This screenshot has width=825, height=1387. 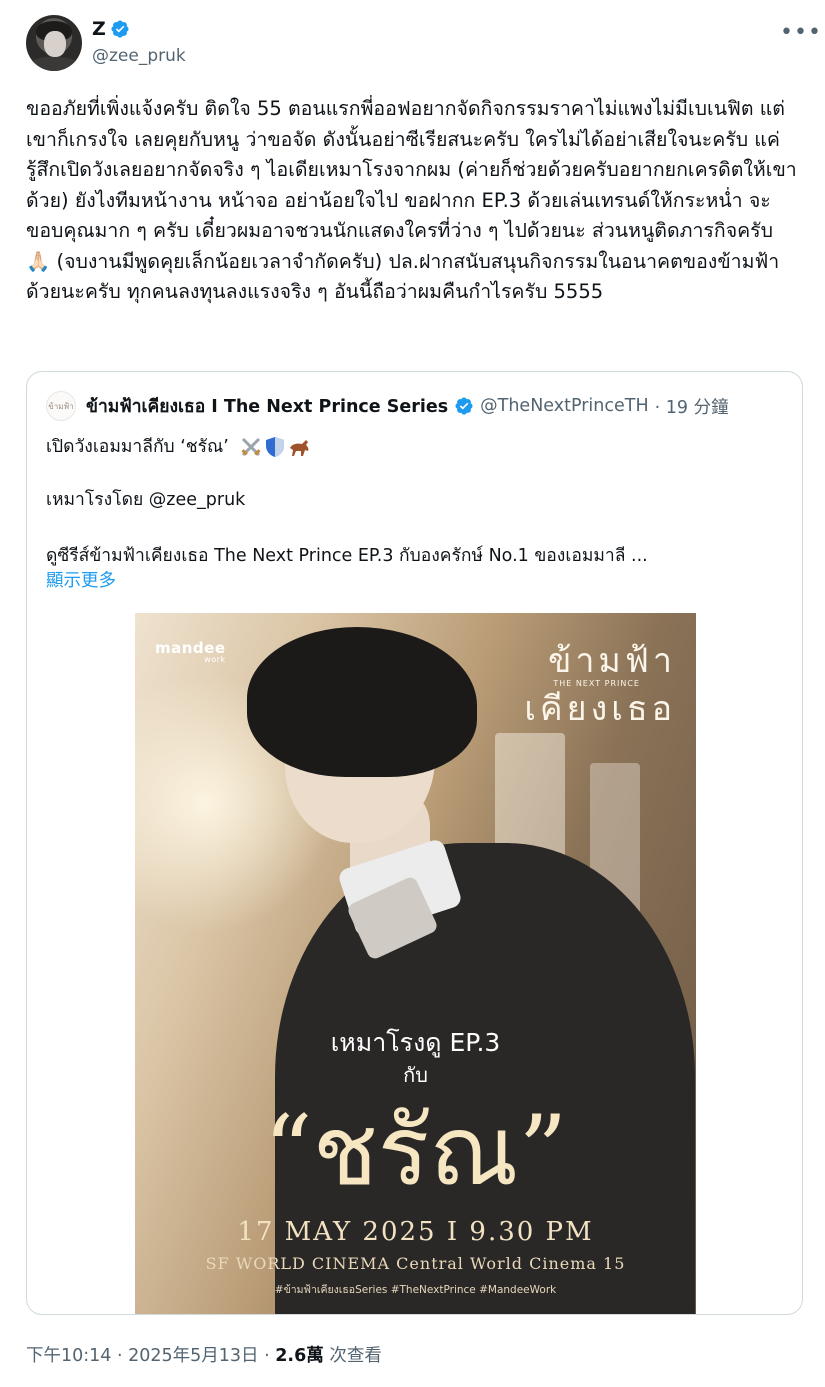 What do you see at coordinates (415, 1232) in the screenshot?
I see `poster-date: 17 MAY 2025 I 9.30 PM` at bounding box center [415, 1232].